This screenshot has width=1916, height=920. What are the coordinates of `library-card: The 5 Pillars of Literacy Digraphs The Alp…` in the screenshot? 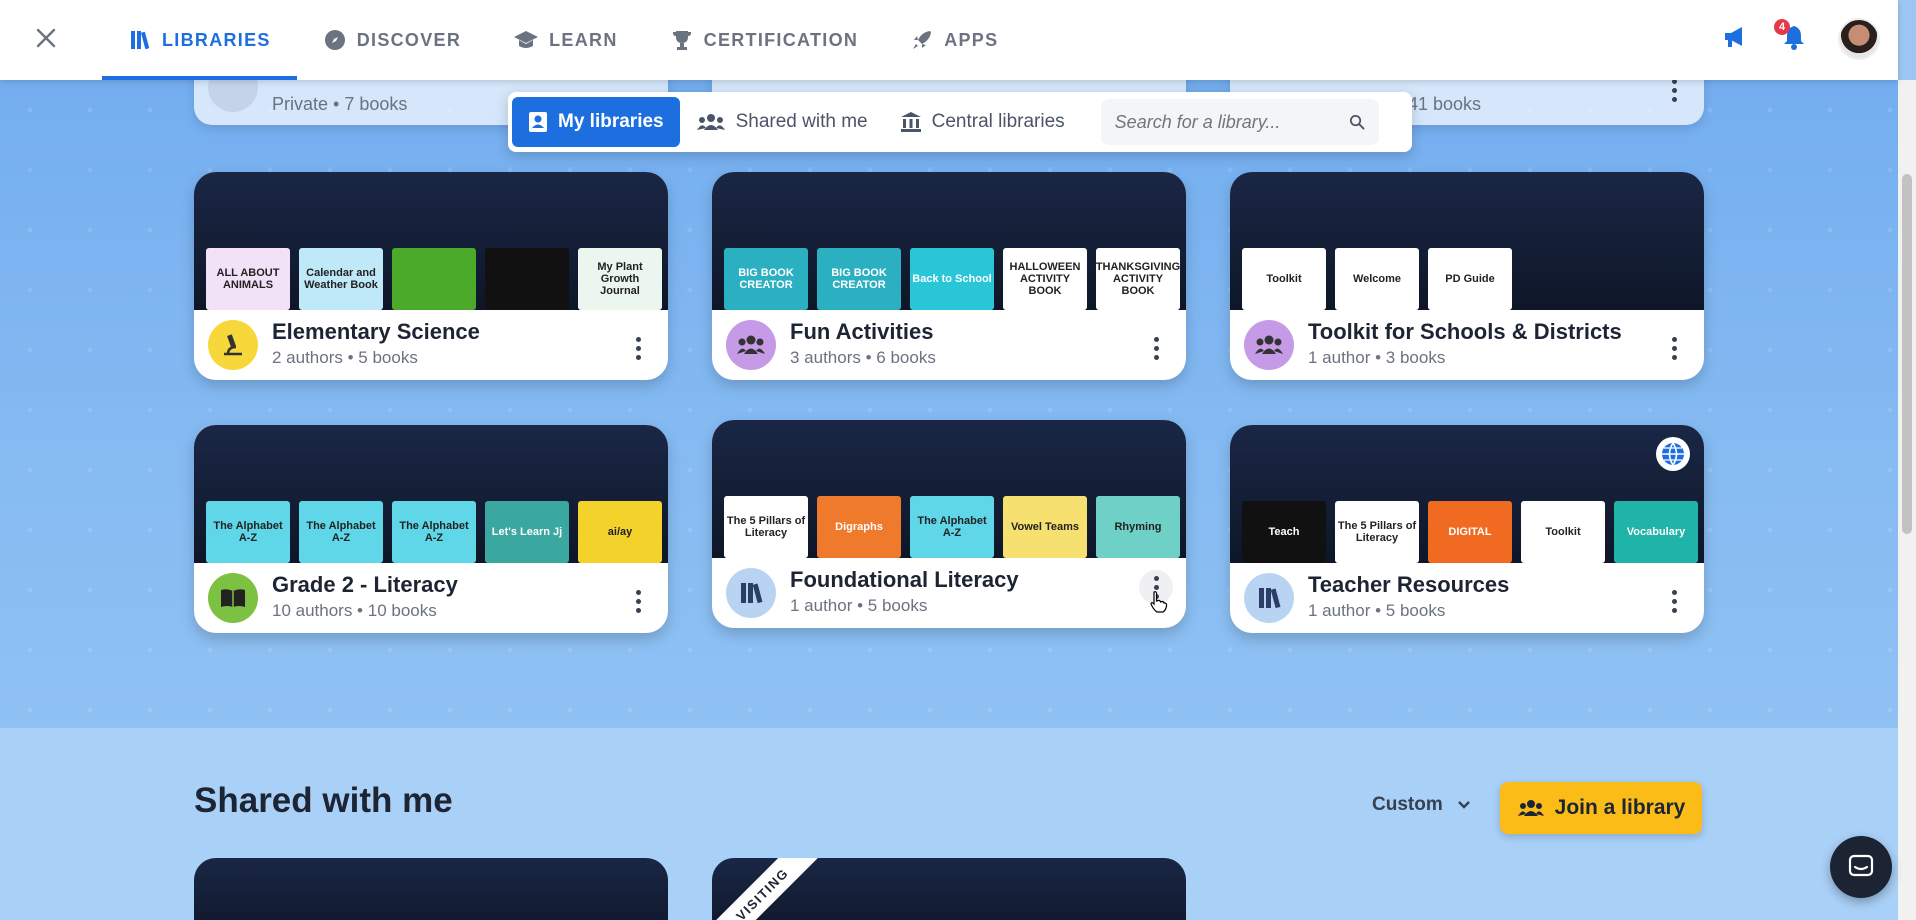 It's located at (949, 524).